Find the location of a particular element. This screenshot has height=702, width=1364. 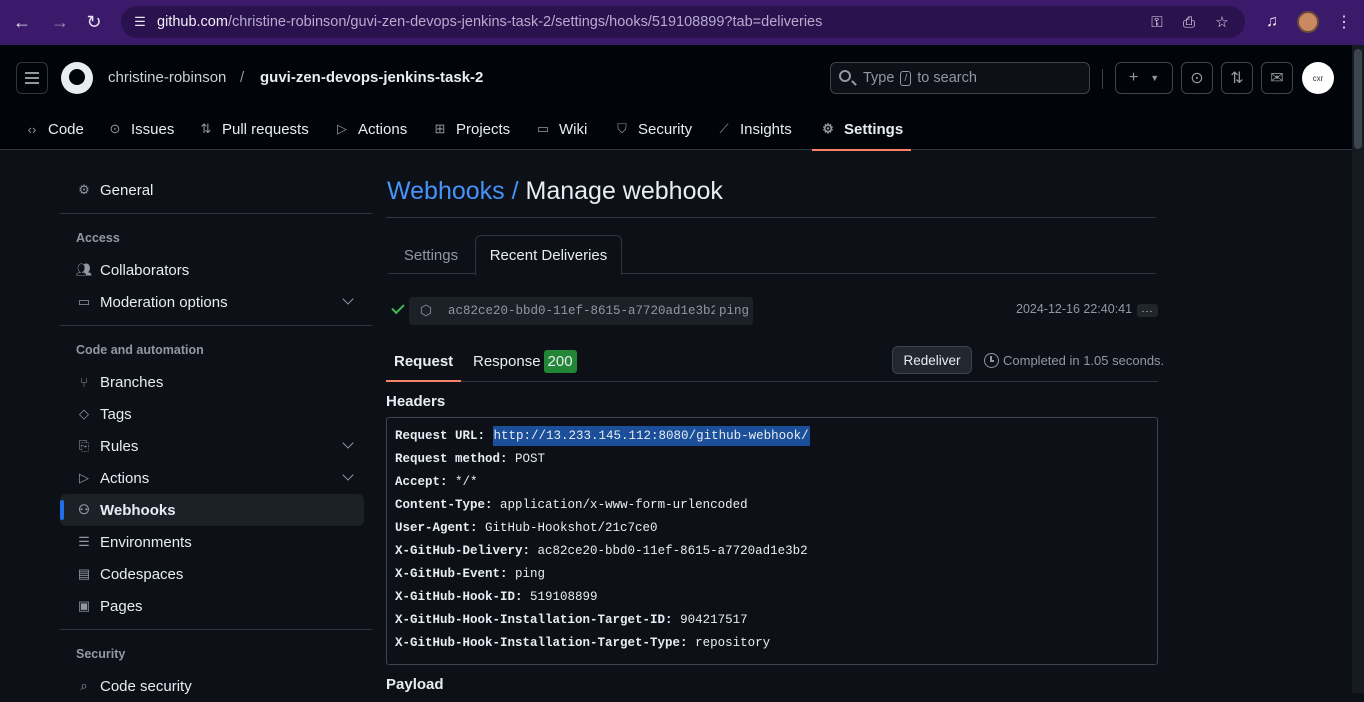

site-info-icon: ☰ is located at coordinates (140, 22).